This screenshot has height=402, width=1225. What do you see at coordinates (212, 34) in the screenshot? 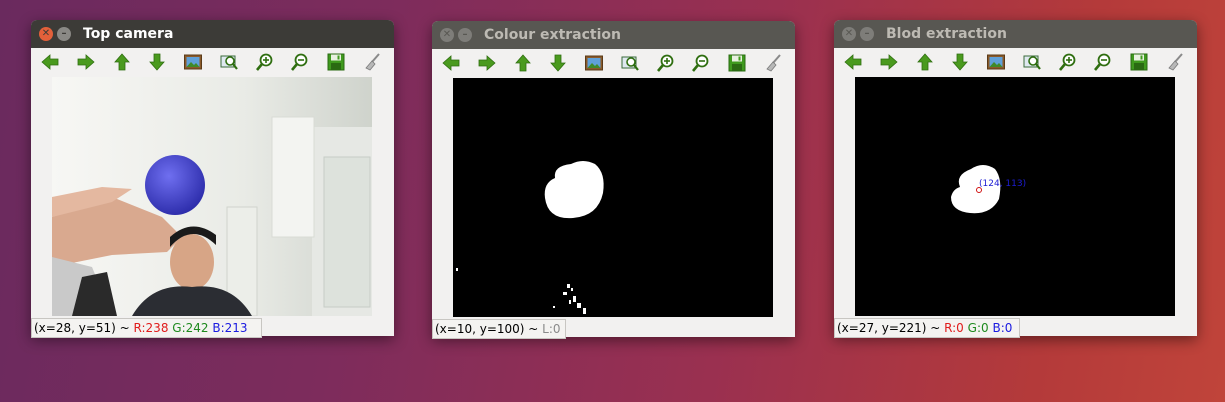
I see `titlebar: ✕ – Top camera` at bounding box center [212, 34].